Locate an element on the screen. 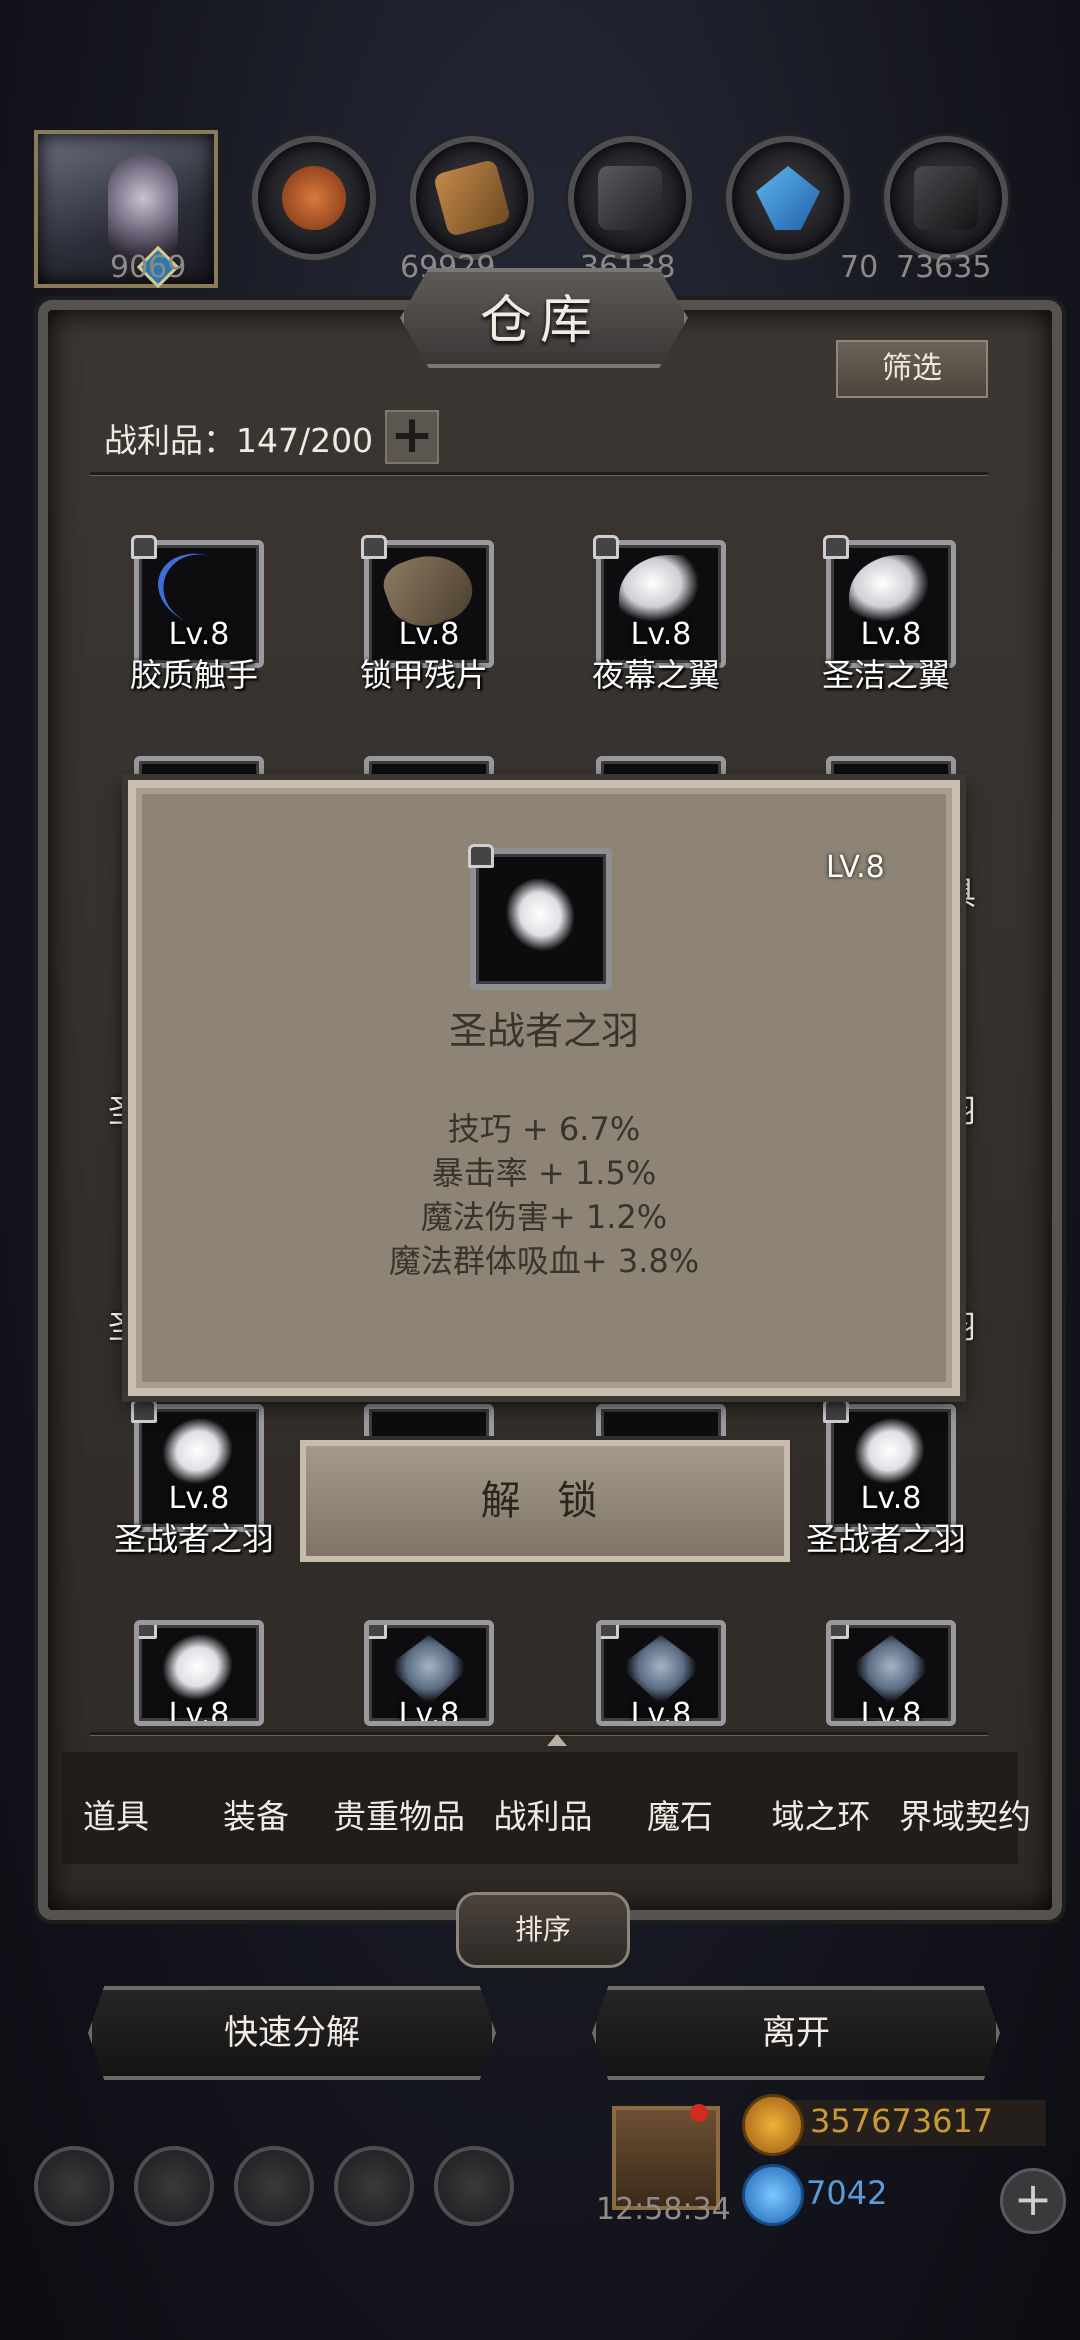  popup-item-slot is located at coordinates (540, 917).